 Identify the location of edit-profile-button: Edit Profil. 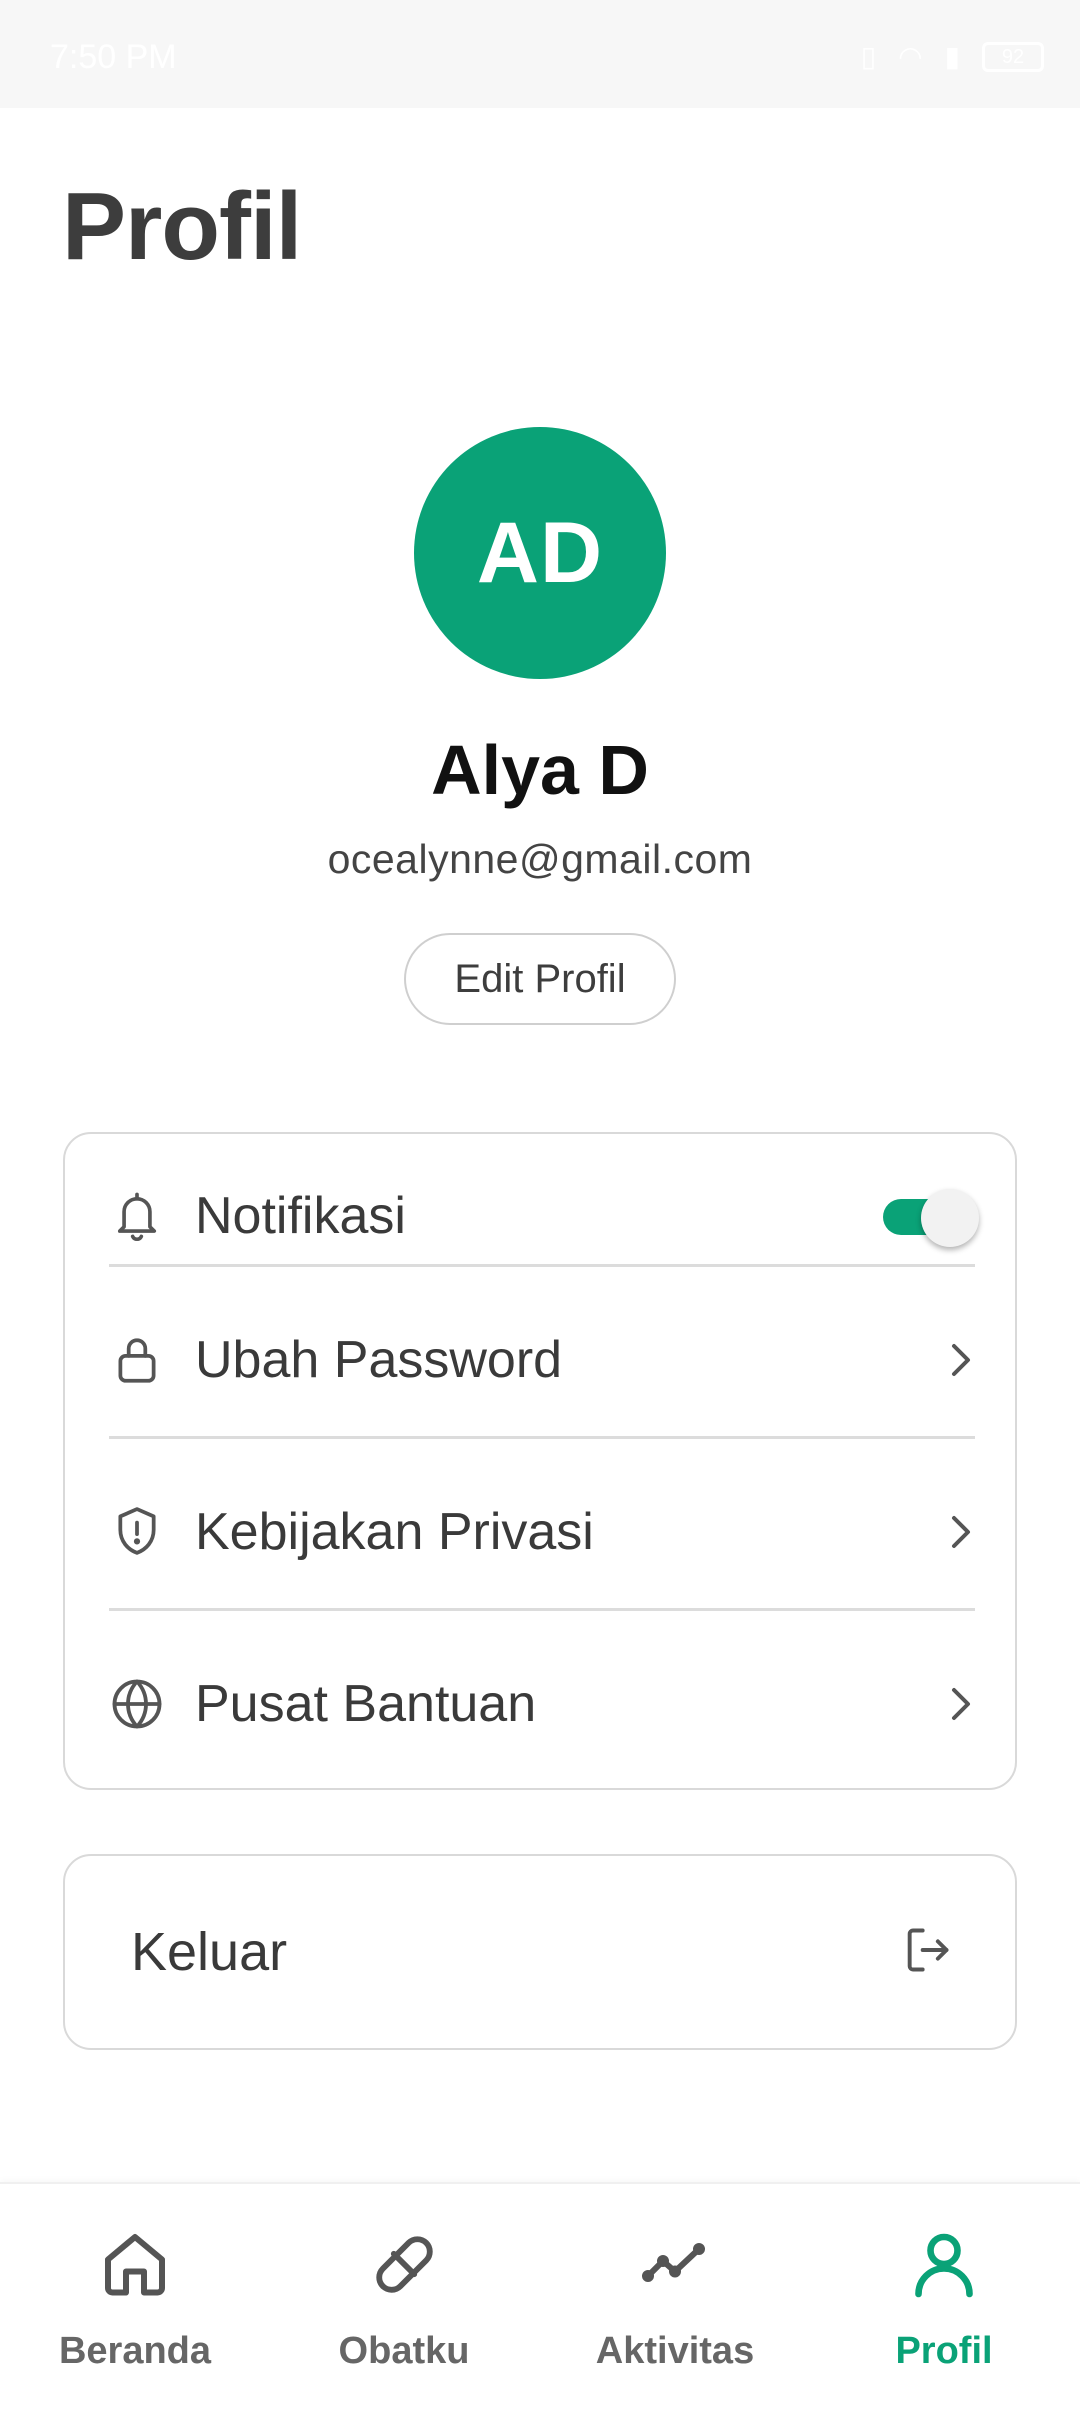
(540, 979).